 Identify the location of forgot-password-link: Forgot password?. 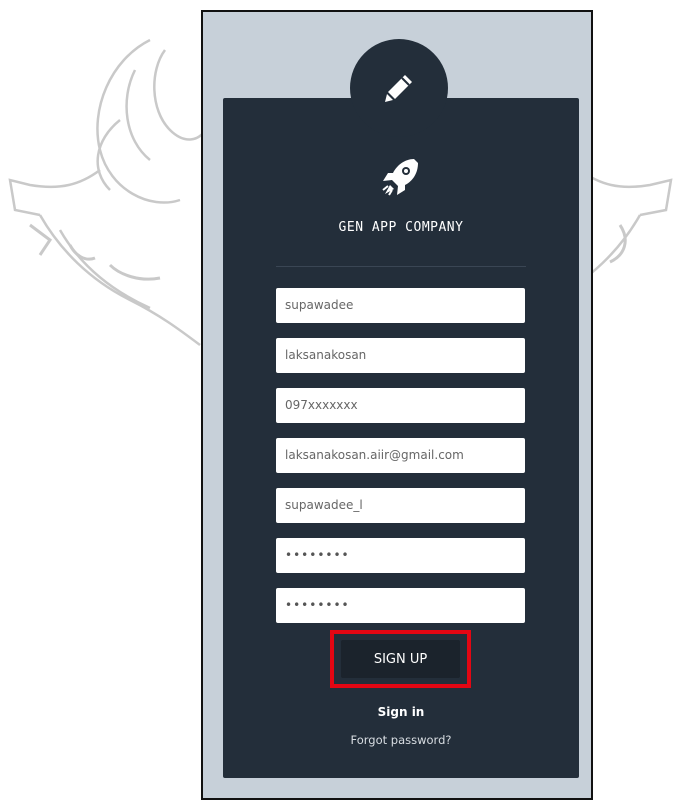
(401, 740).